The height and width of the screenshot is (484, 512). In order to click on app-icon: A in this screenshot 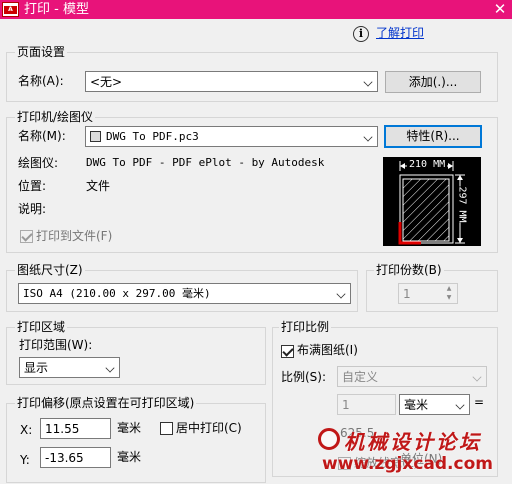, I will do `click(10, 9)`.